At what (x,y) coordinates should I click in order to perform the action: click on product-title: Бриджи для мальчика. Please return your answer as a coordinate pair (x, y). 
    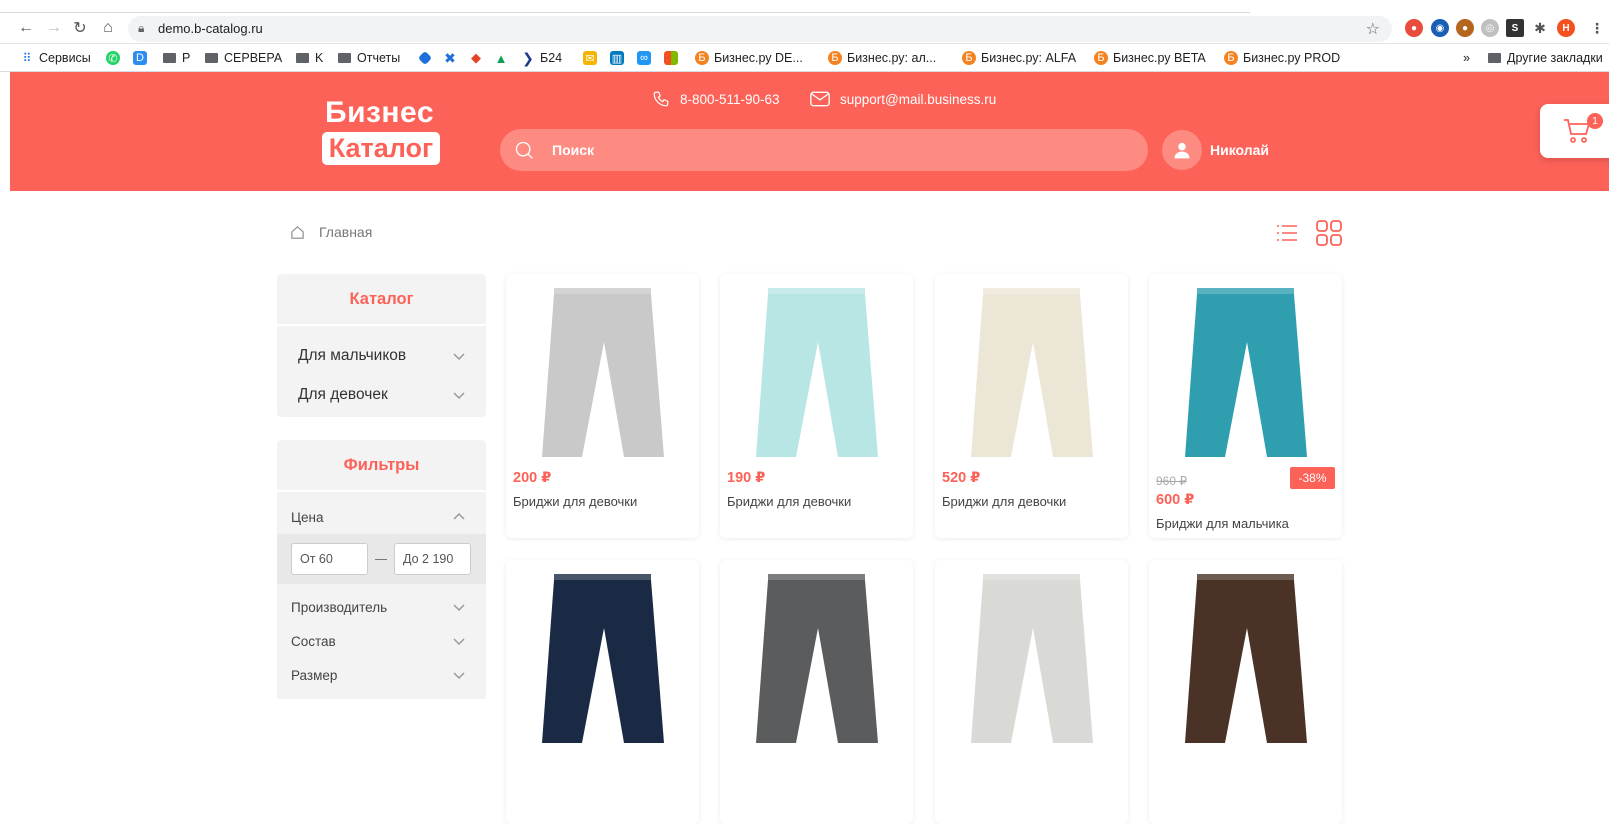
    Looking at the image, I should click on (1222, 523).